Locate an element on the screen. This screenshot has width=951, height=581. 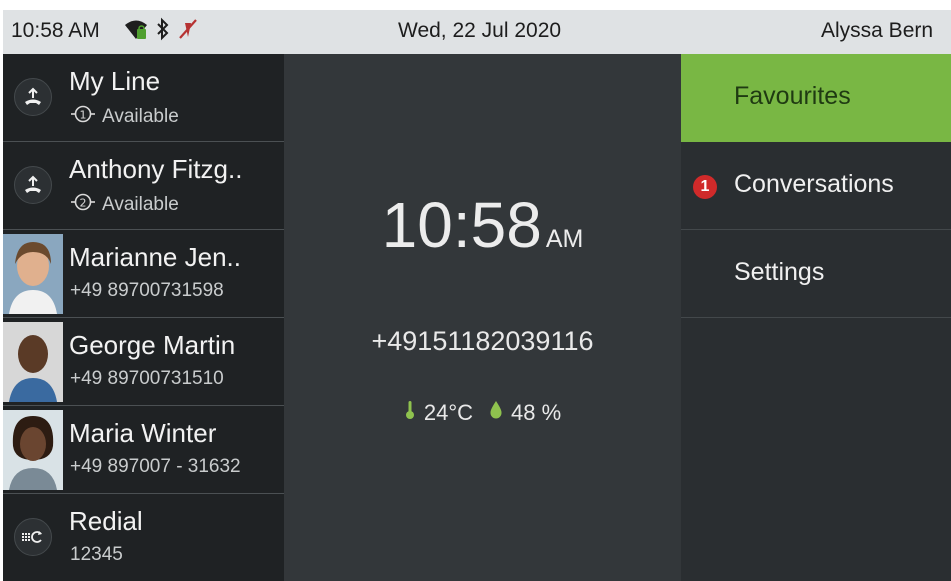
clock: 10:58 AM is located at coordinates (482, 225).